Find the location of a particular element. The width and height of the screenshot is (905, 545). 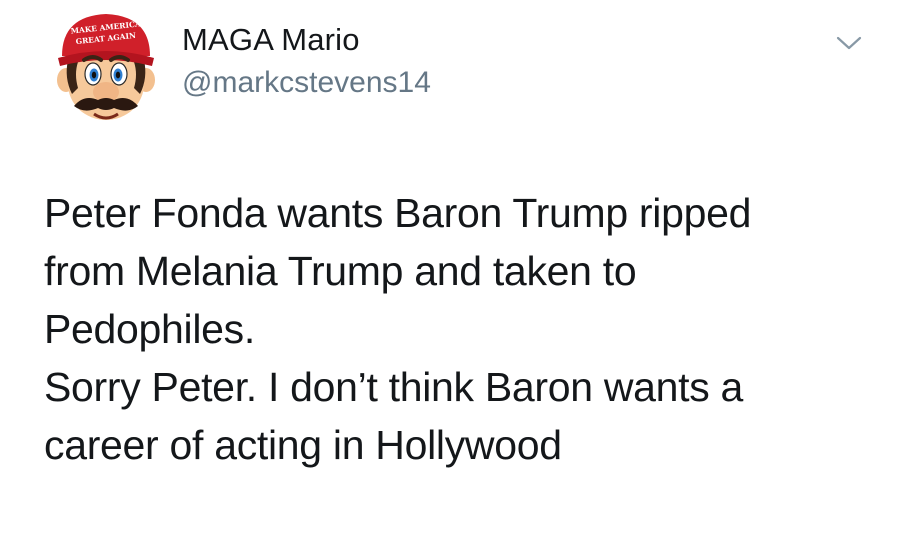

tweet-text-line: Peter Fonda wants Baron Trump ripped is located at coordinates (398, 213).